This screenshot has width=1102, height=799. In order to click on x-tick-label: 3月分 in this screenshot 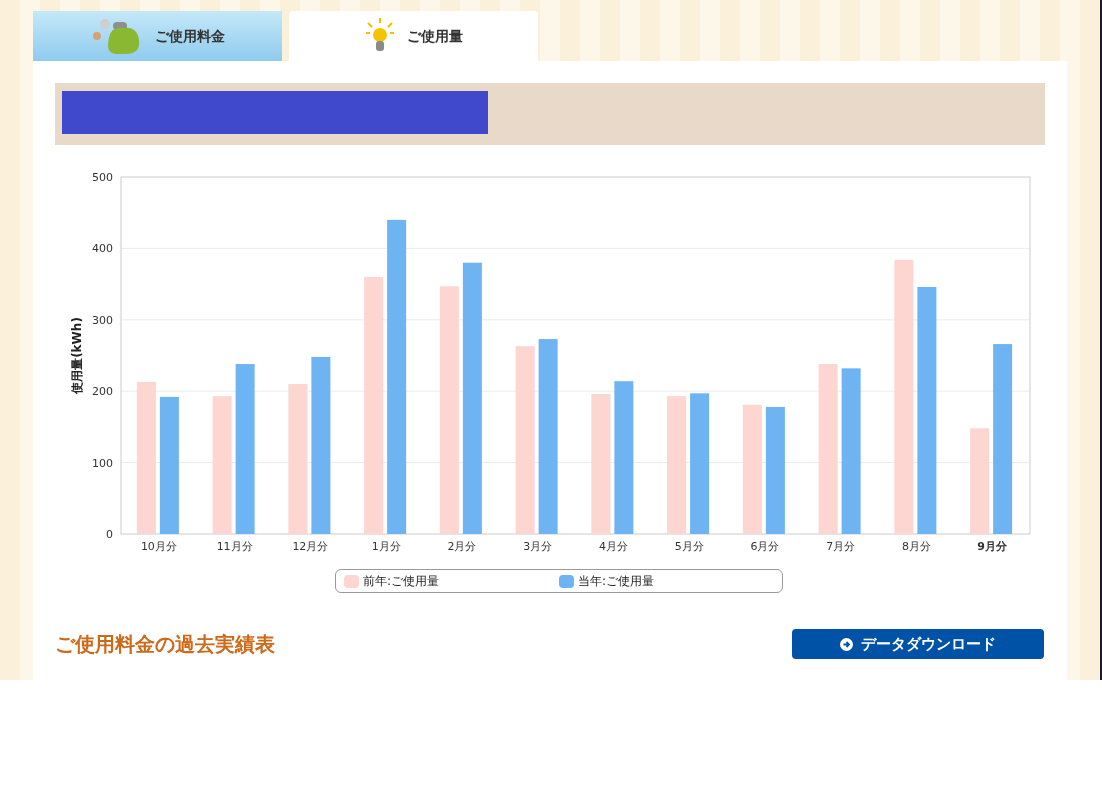, I will do `click(538, 546)`.